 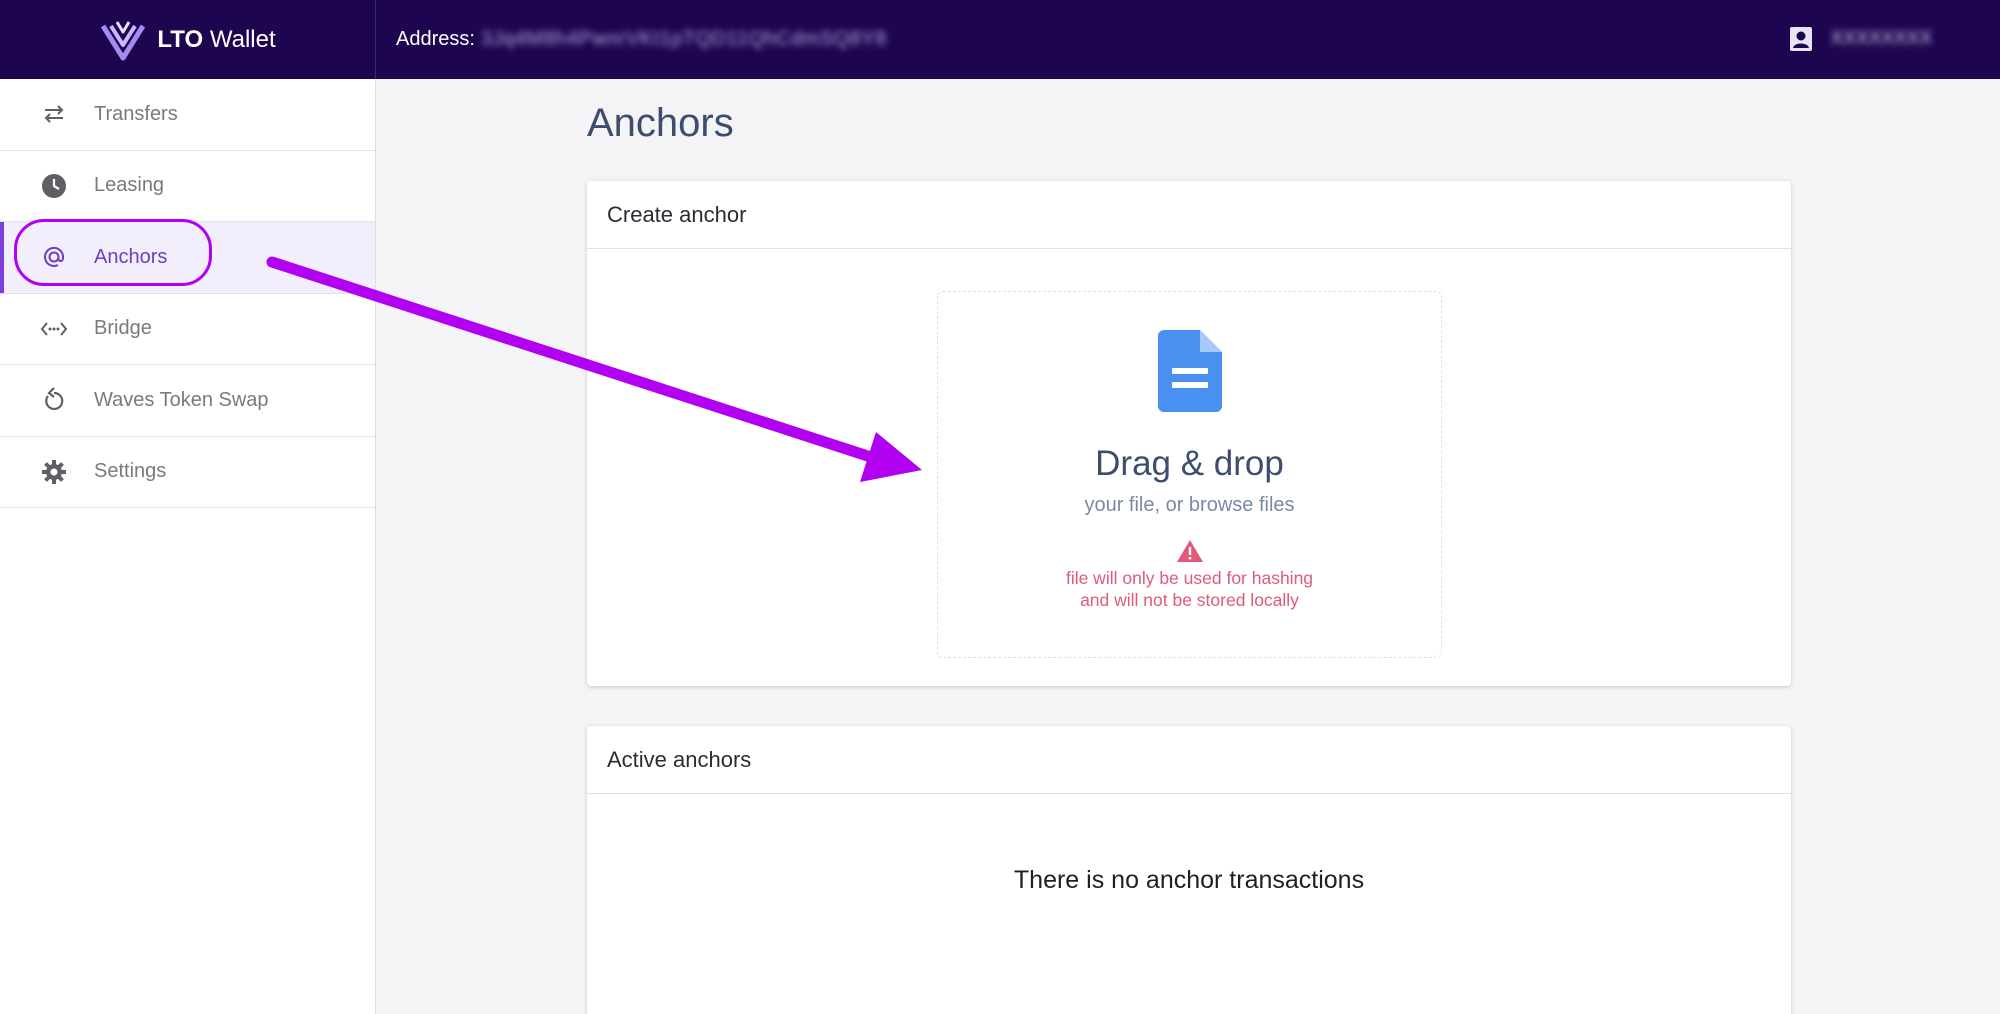 What do you see at coordinates (187, 329) in the screenshot?
I see `sidebar-item-bridge: Bridge` at bounding box center [187, 329].